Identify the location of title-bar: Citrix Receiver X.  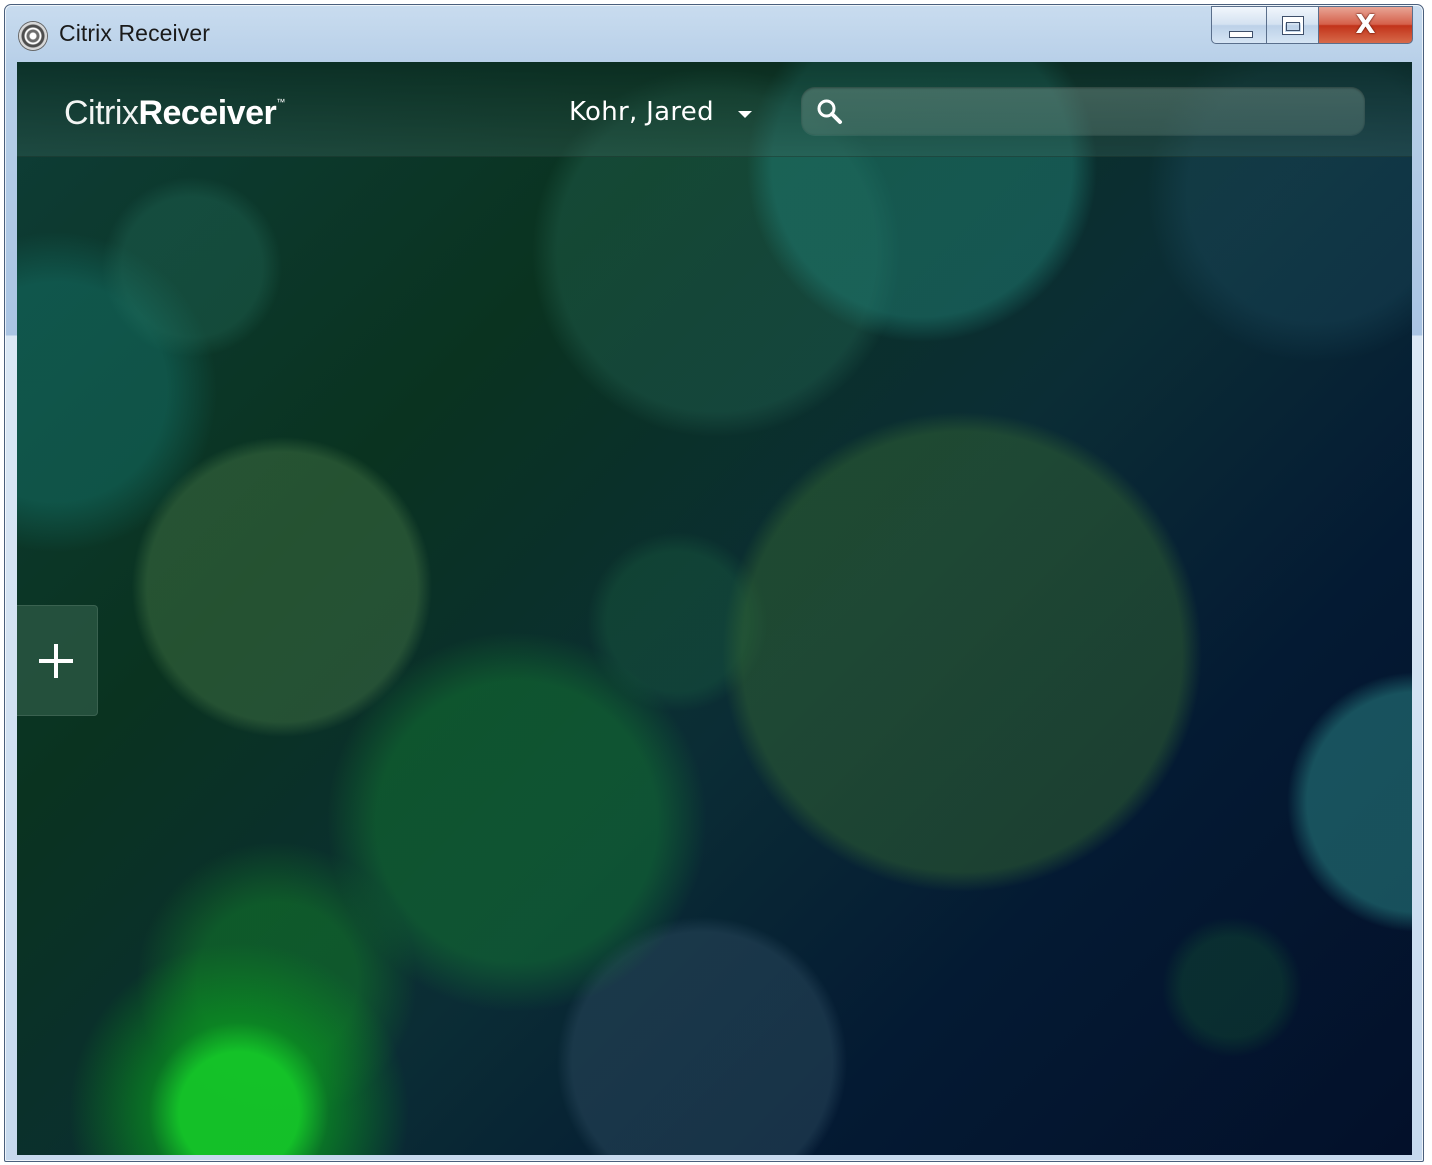
(714, 33).